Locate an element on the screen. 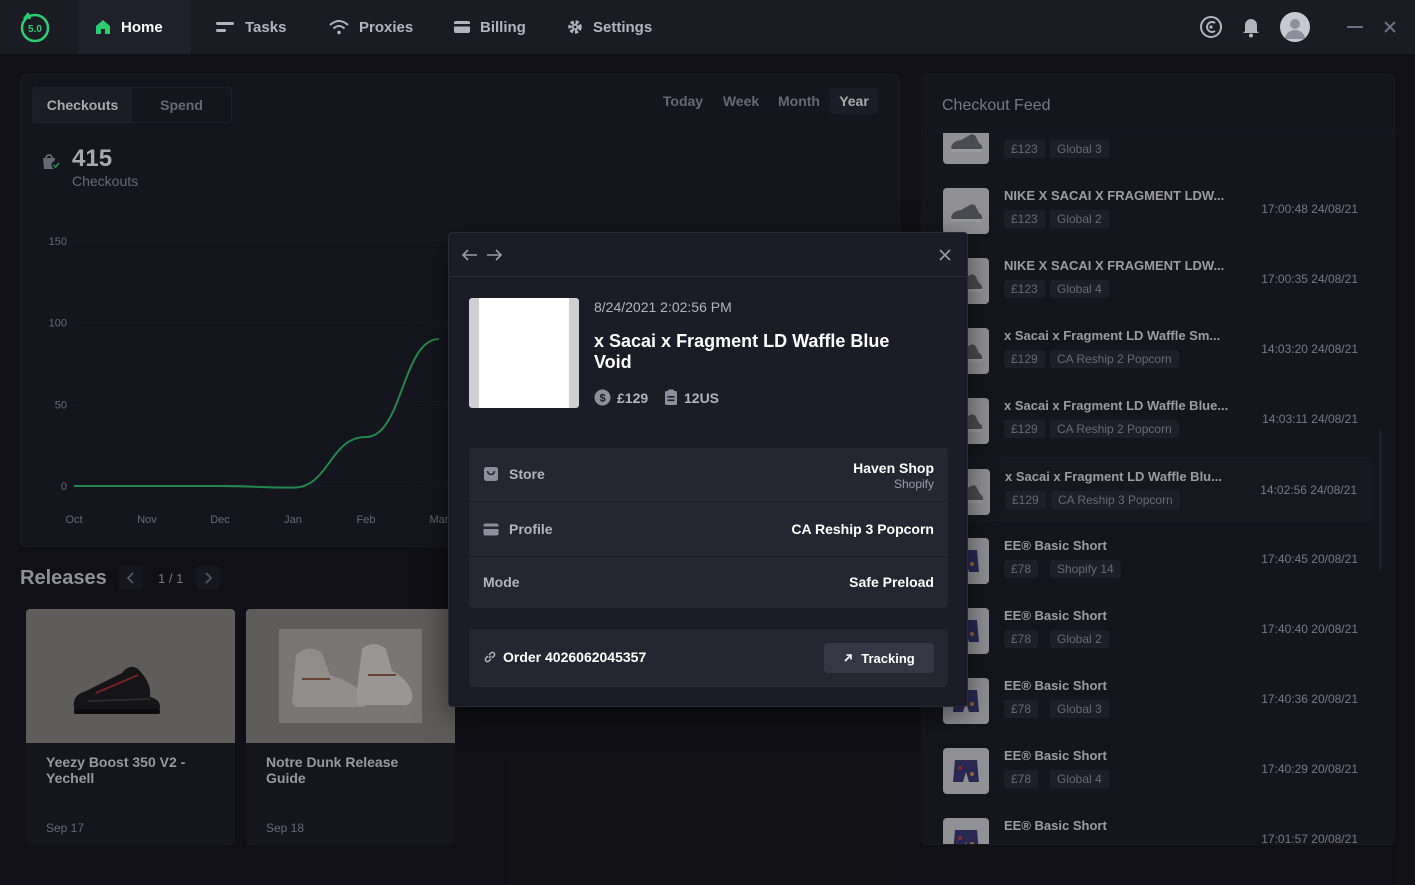 The image size is (1415, 885). checkouts-label: Checkouts is located at coordinates (105, 181).